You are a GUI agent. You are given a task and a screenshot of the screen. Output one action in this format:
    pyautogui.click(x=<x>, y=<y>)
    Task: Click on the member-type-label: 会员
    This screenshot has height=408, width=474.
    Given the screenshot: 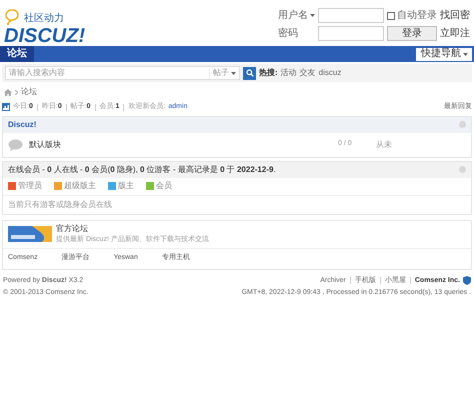 What is the action you would take?
    pyautogui.click(x=164, y=186)
    